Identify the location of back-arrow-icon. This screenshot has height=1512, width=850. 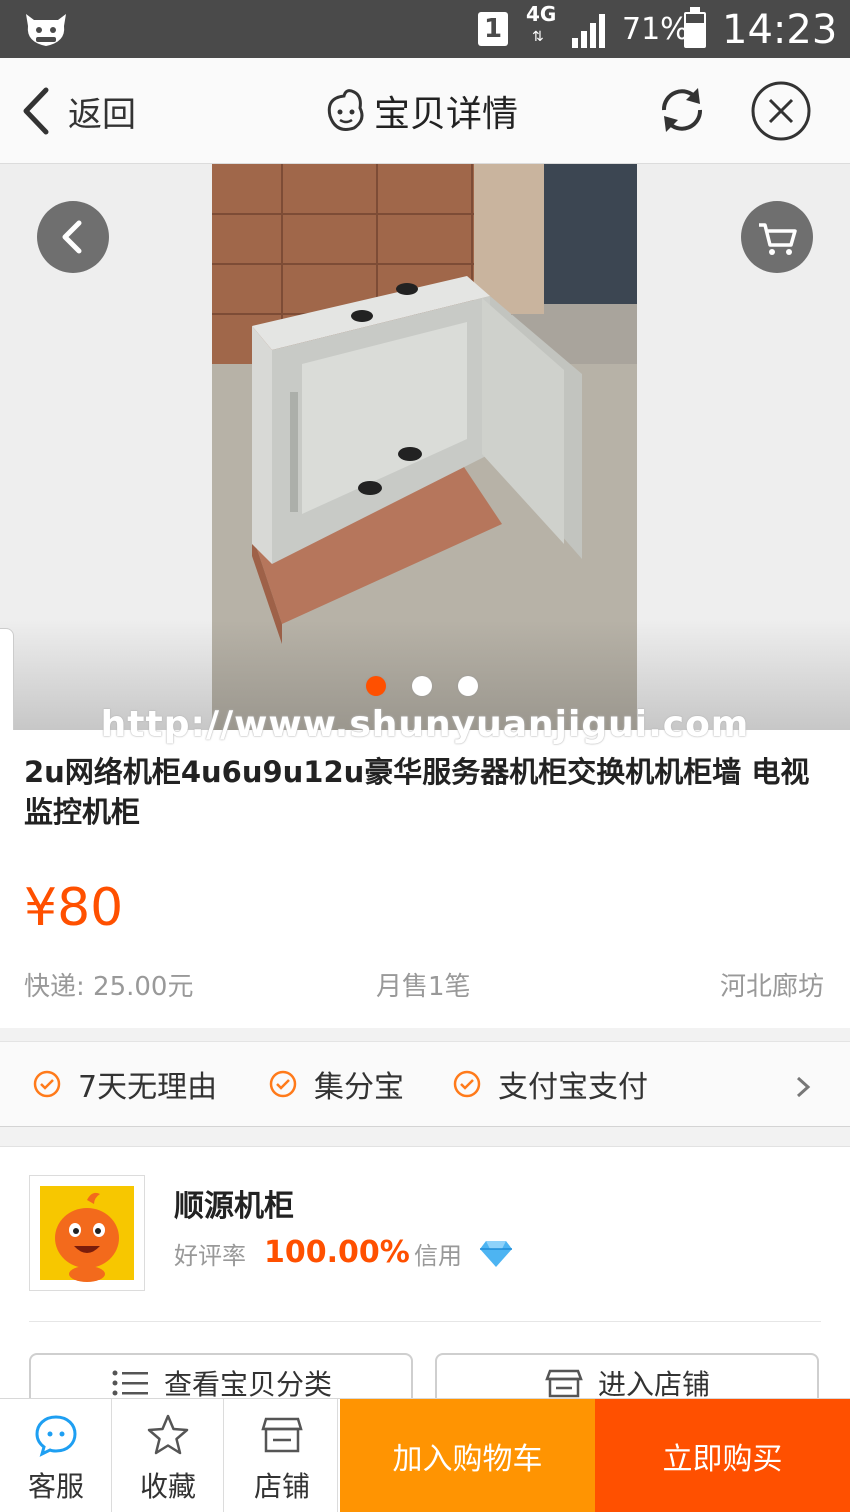
(72, 237).